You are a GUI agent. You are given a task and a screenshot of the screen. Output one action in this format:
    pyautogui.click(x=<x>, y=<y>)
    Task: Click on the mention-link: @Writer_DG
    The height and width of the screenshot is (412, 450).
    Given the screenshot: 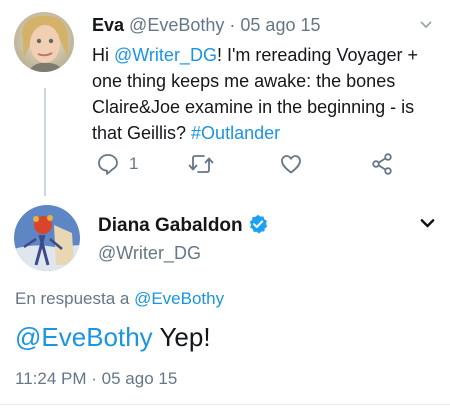 What is the action you would take?
    pyautogui.click(x=165, y=55)
    